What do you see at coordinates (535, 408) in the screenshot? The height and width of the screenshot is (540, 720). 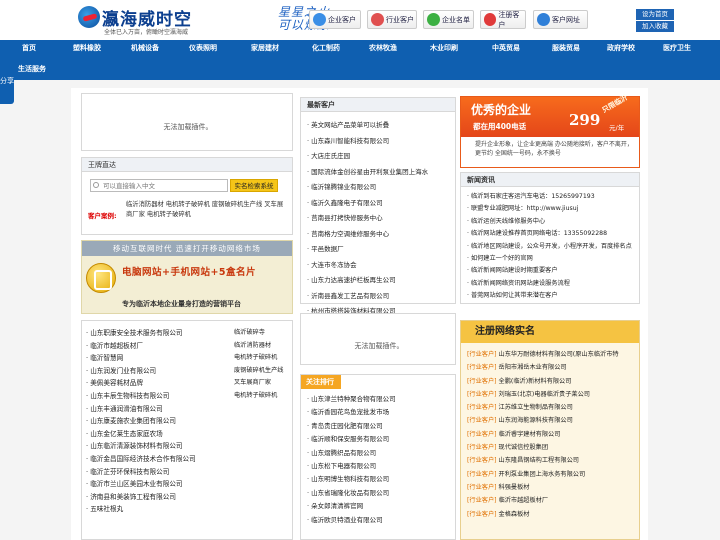 I see `list-item-text: 江苏维立生物制品有限公司` at bounding box center [535, 408].